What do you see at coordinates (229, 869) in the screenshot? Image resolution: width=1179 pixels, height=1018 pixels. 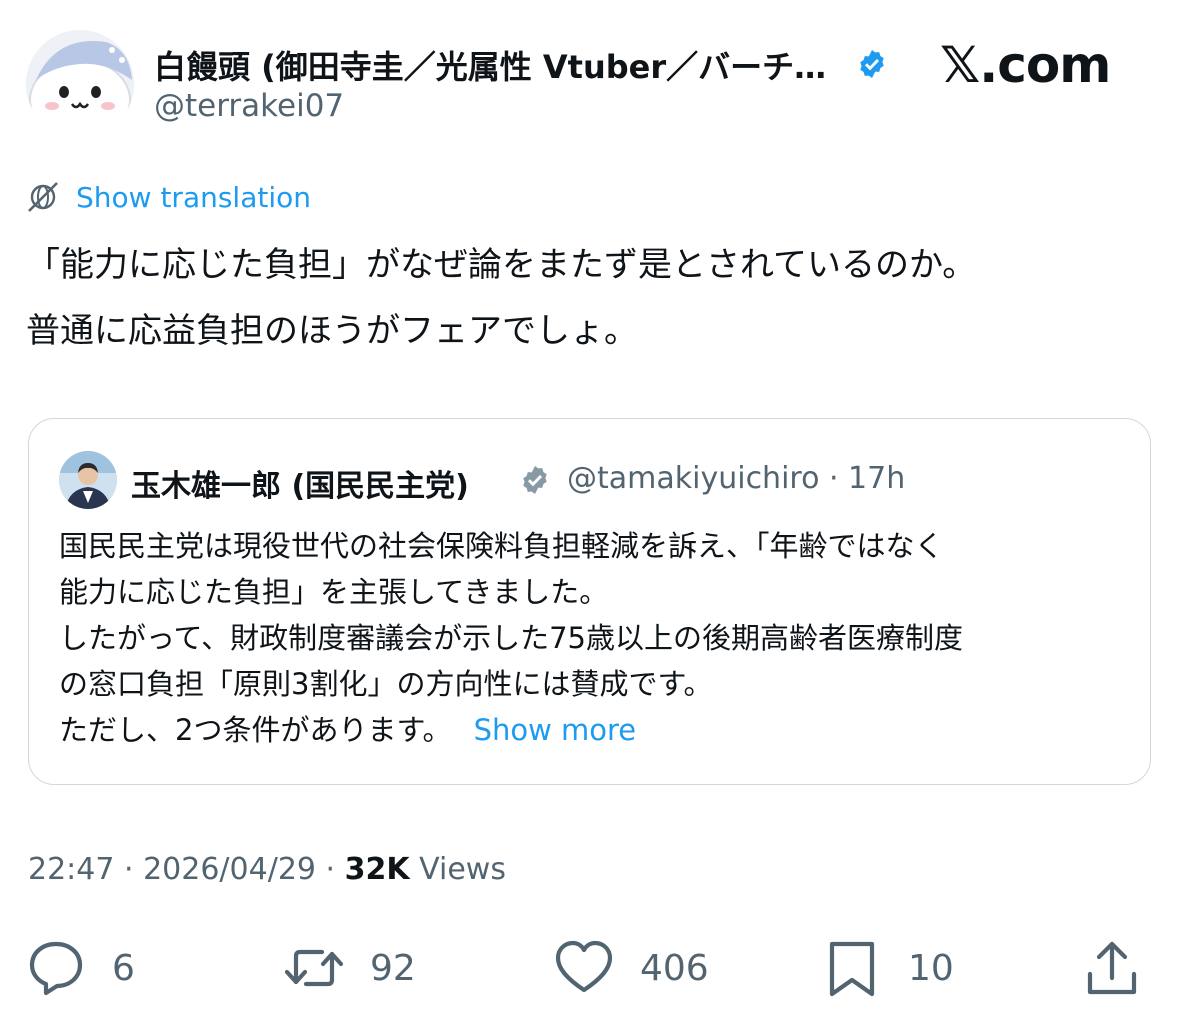 I see `tweet-date: 2026/04/29` at bounding box center [229, 869].